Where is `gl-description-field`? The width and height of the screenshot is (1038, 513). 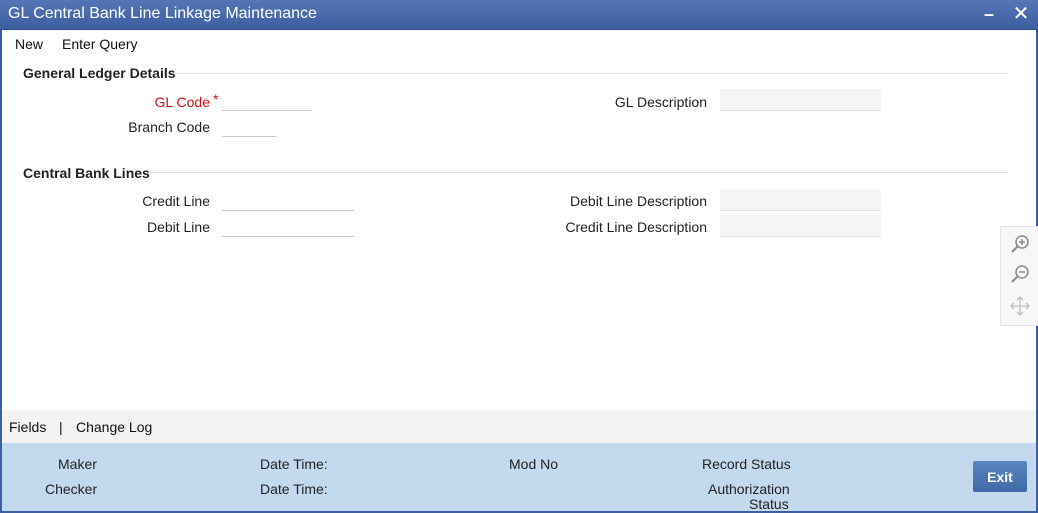 gl-description-field is located at coordinates (800, 100).